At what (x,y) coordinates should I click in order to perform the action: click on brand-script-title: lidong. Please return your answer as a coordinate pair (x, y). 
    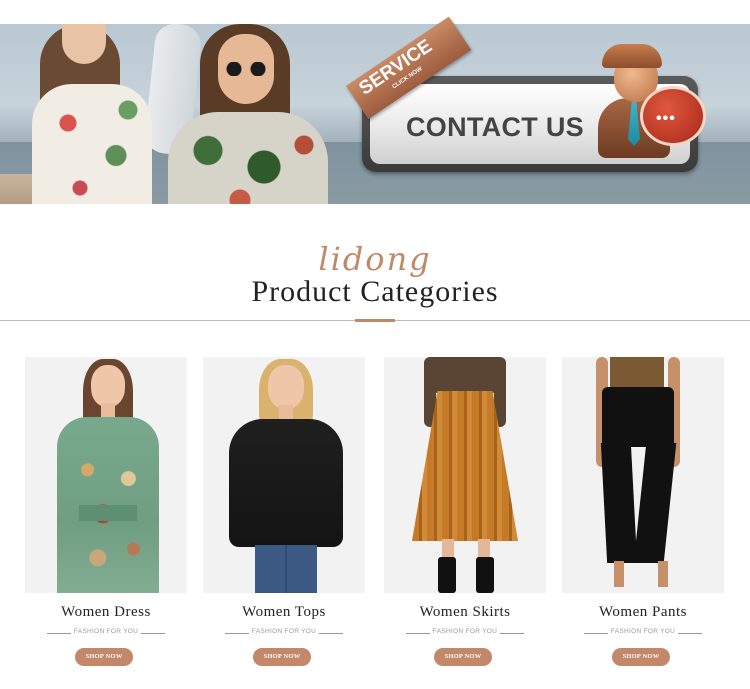
    Looking at the image, I should click on (375, 259).